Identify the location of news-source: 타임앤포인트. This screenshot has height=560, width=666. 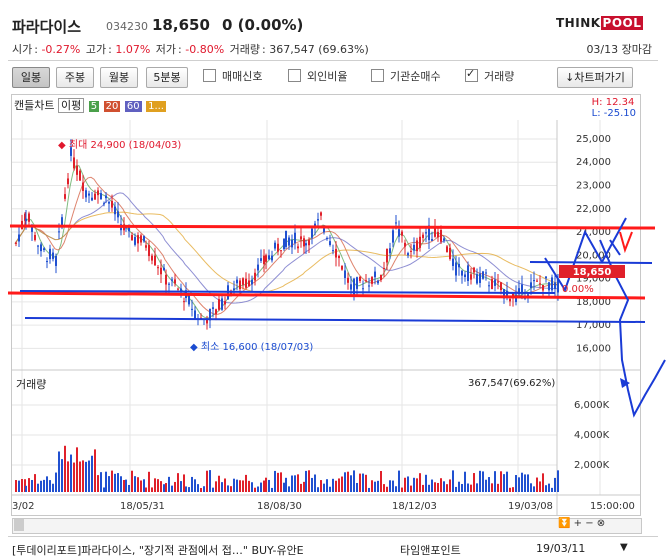
(430, 550).